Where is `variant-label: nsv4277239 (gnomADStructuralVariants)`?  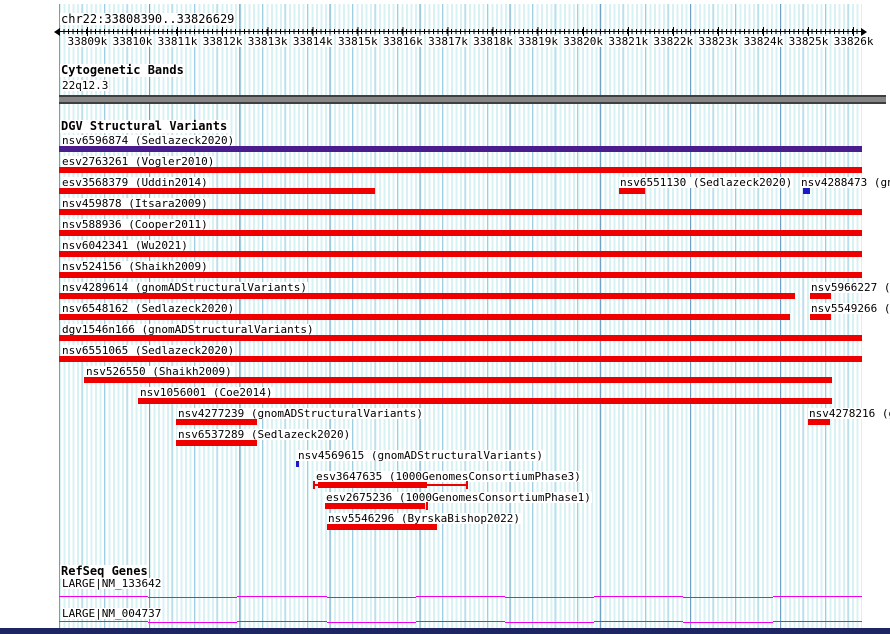
variant-label: nsv4277239 (gnomADStructuralVariants) is located at coordinates (301, 413).